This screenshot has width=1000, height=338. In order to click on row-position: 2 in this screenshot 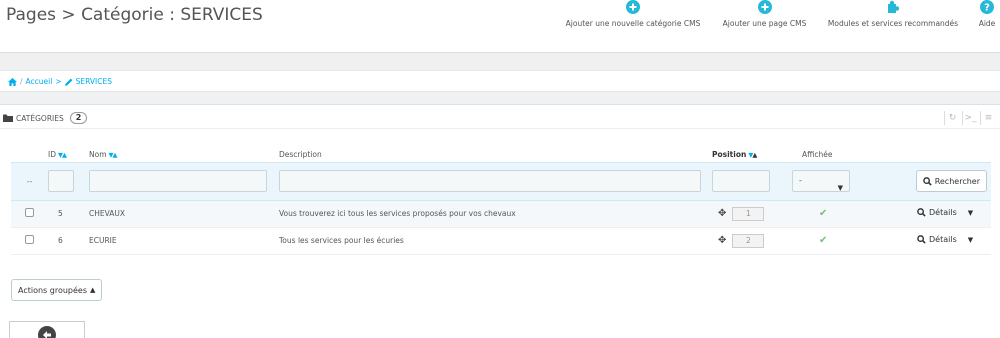, I will do `click(748, 240)`.